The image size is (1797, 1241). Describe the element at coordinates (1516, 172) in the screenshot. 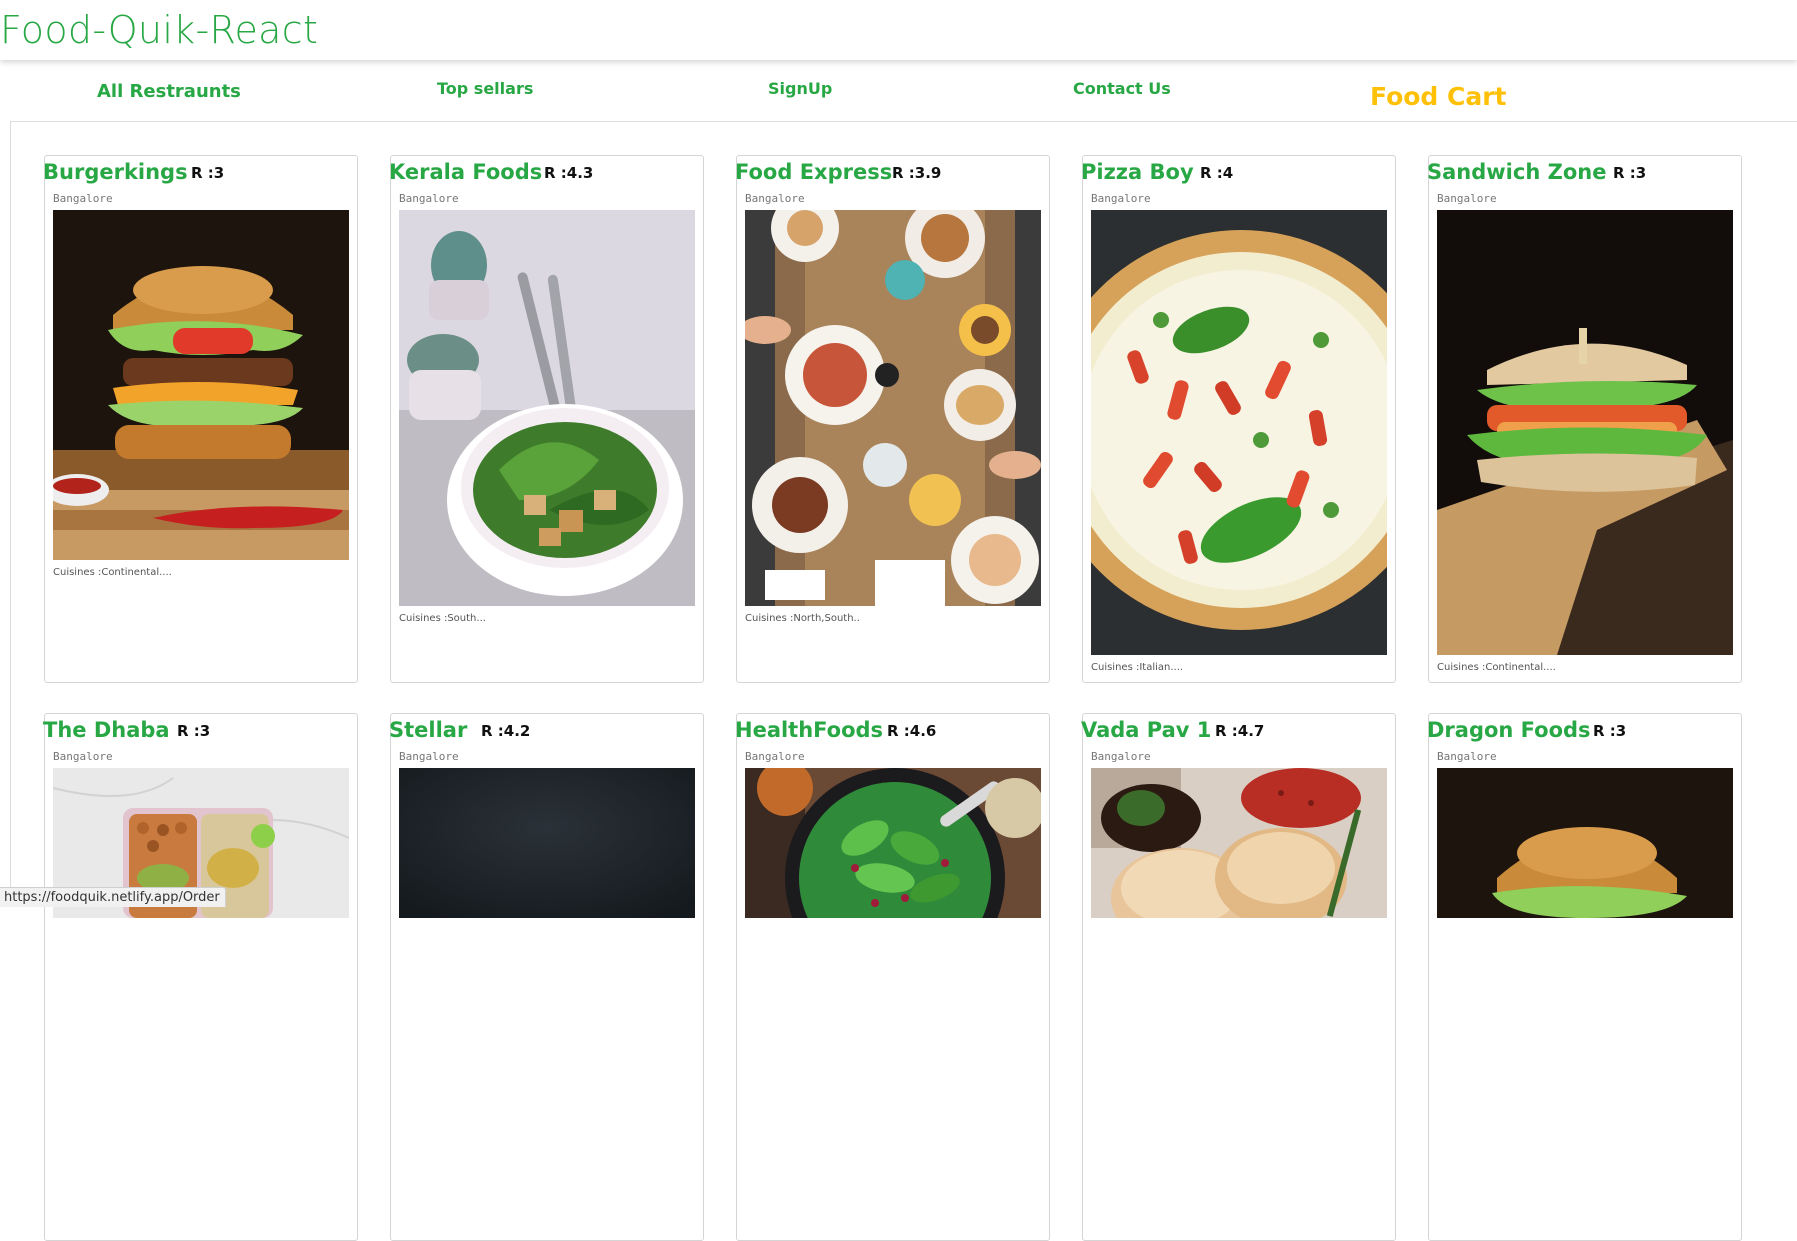

I see `restaurant-name: Sandwich Zone` at that location.